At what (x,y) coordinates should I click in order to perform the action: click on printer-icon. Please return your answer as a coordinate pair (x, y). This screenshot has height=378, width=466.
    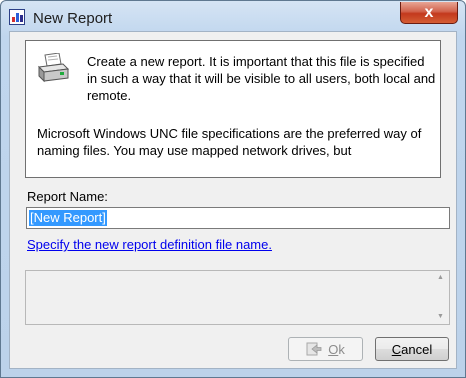
    Looking at the image, I should click on (53, 68).